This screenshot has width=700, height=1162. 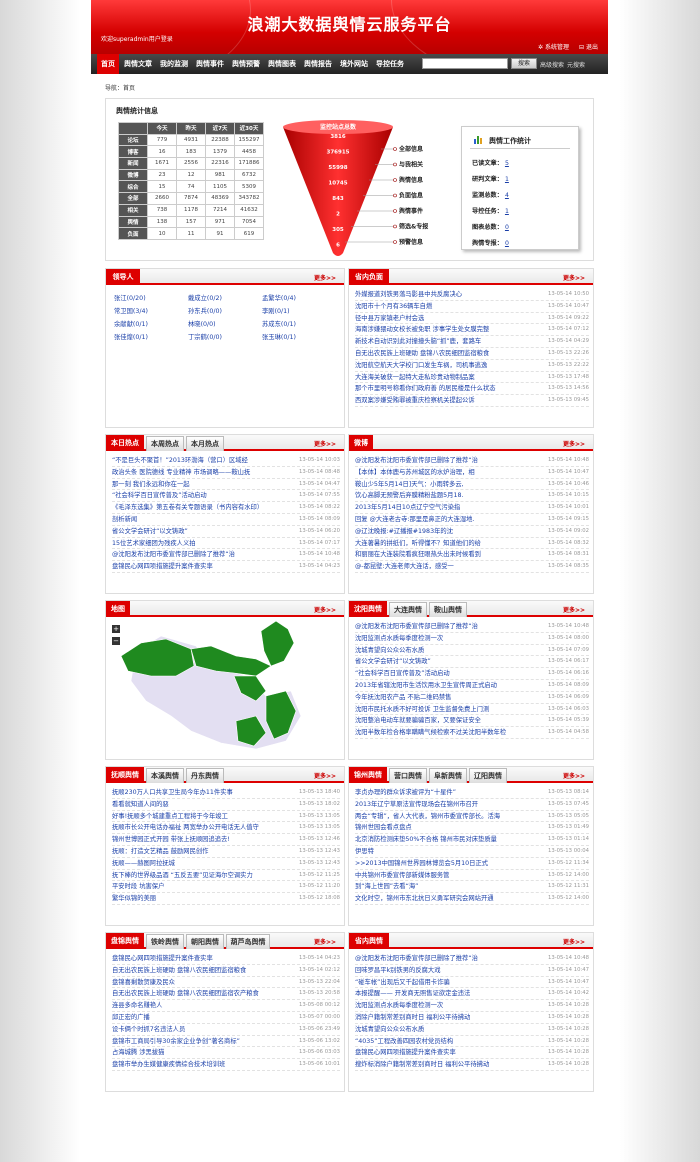 What do you see at coordinates (369, 277) in the screenshot?
I see `panel-tab: 省内负面` at bounding box center [369, 277].